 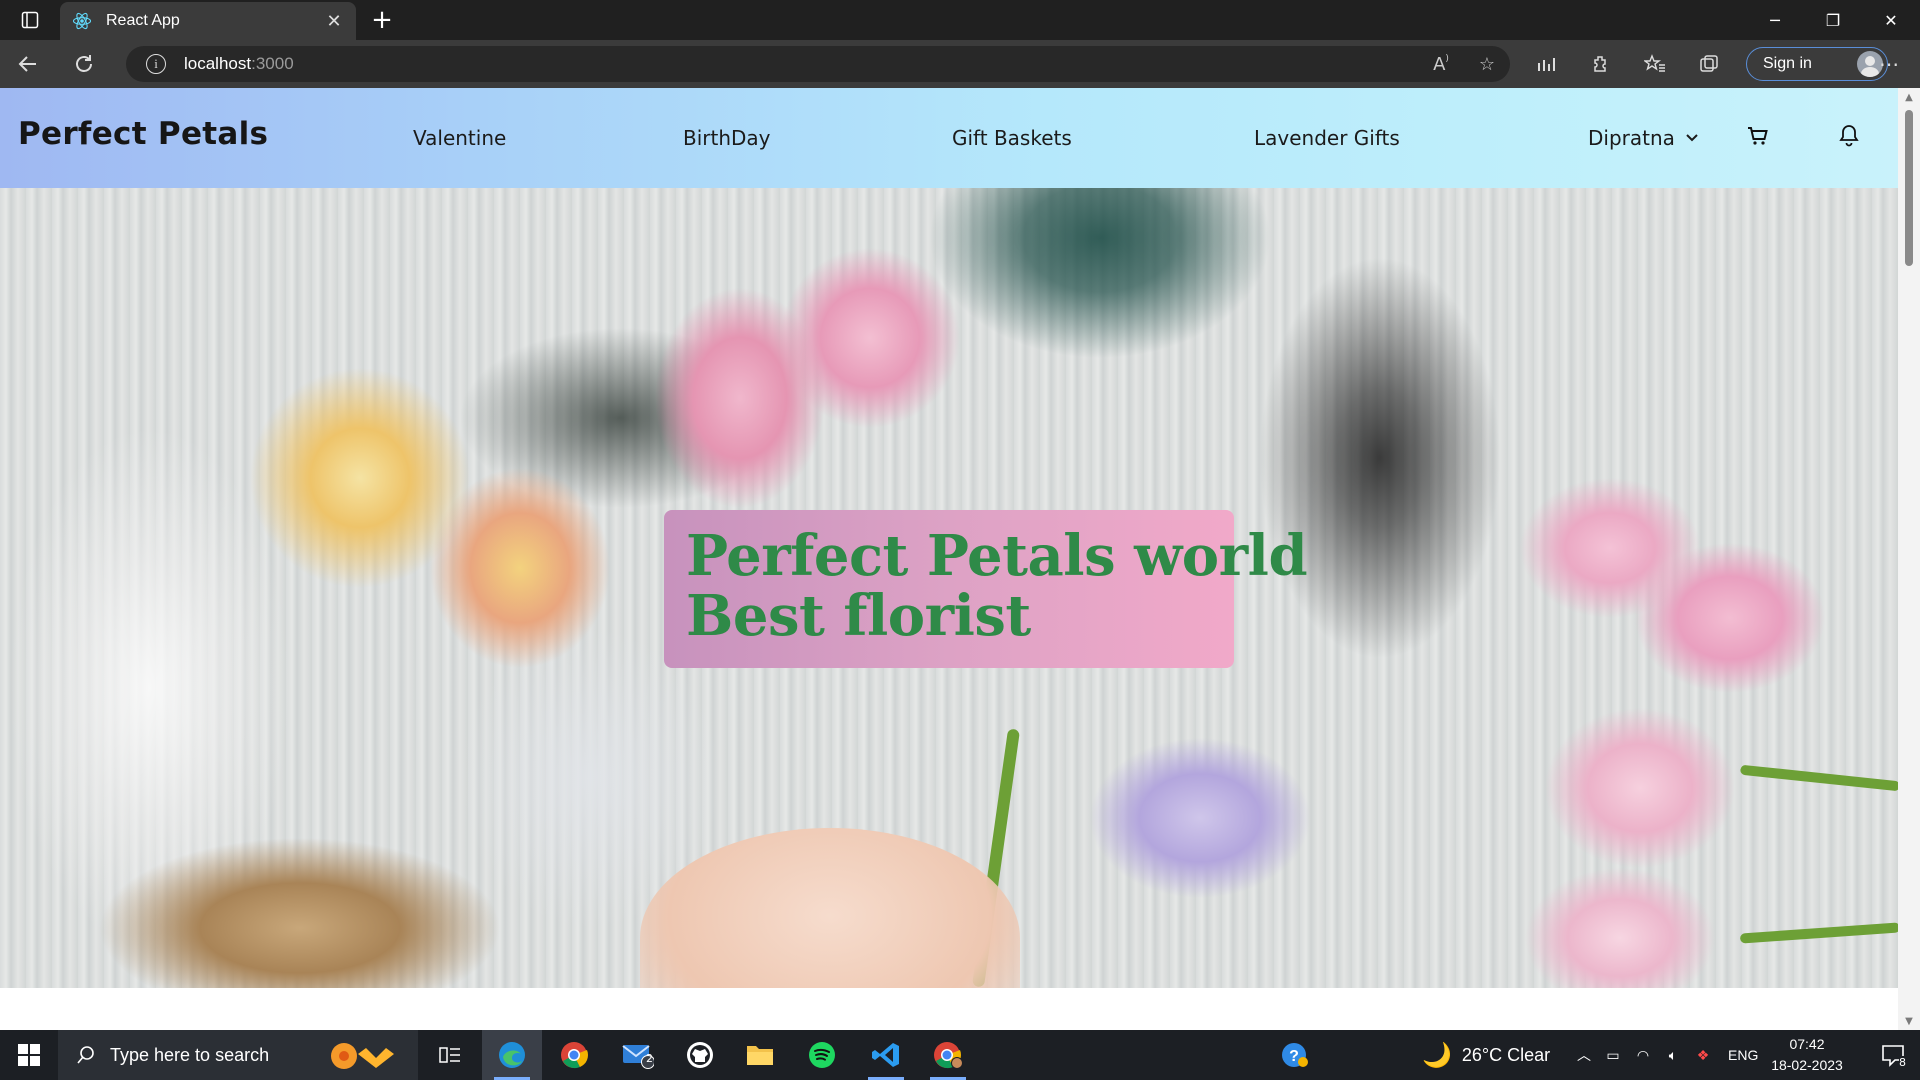 I want to click on hand-shape, so click(x=830, y=908).